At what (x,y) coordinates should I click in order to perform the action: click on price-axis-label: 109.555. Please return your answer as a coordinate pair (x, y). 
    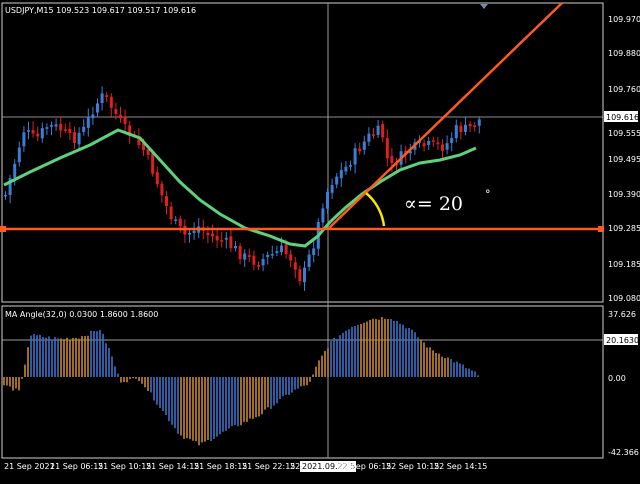
    Looking at the image, I should click on (624, 133).